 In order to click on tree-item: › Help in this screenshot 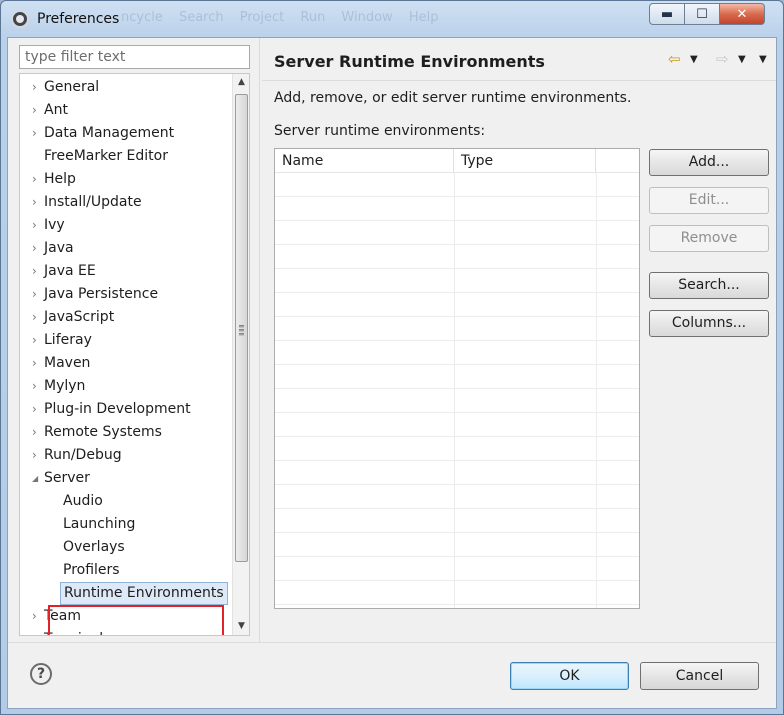, I will do `click(126, 179)`.